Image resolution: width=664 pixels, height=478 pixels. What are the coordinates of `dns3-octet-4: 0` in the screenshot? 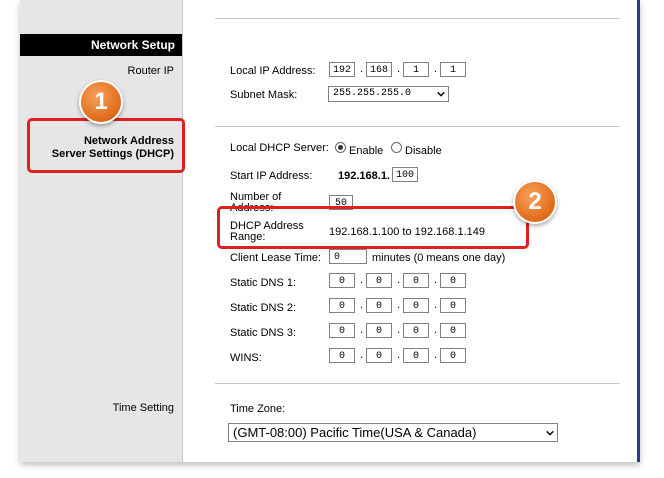 It's located at (453, 330).